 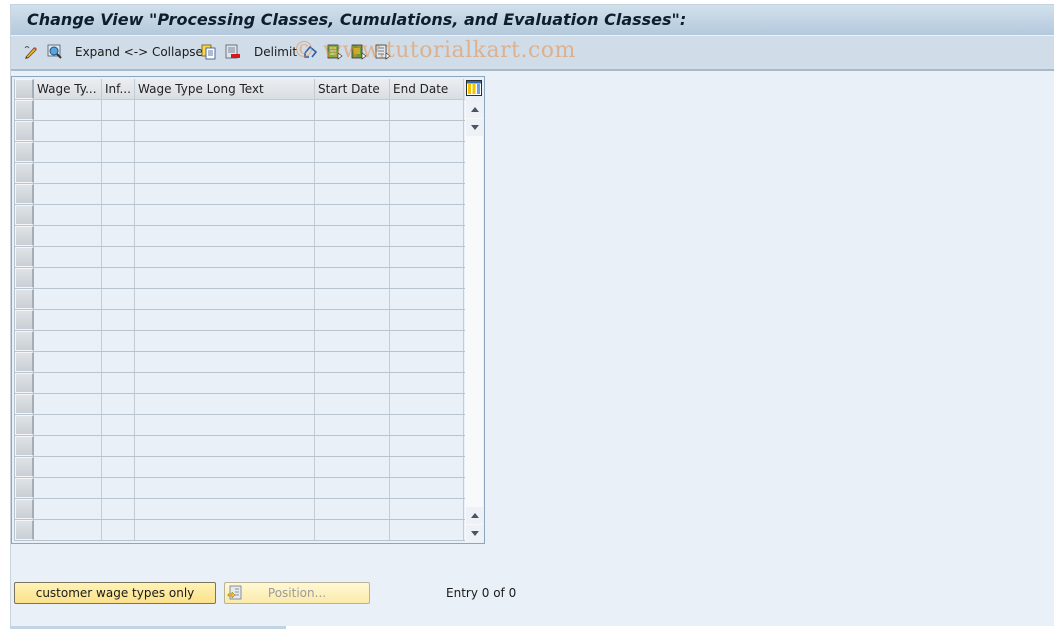 I want to click on scroll-page-up-button, so click(x=474, y=515).